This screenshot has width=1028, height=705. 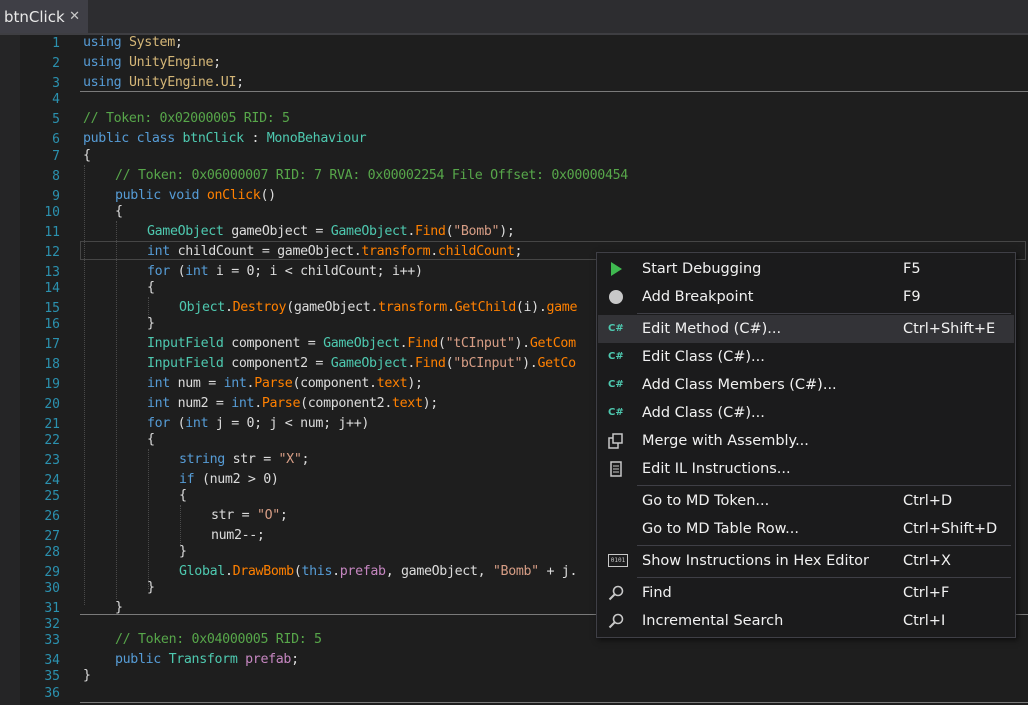 I want to click on glyph-margin, so click(x=10, y=370).